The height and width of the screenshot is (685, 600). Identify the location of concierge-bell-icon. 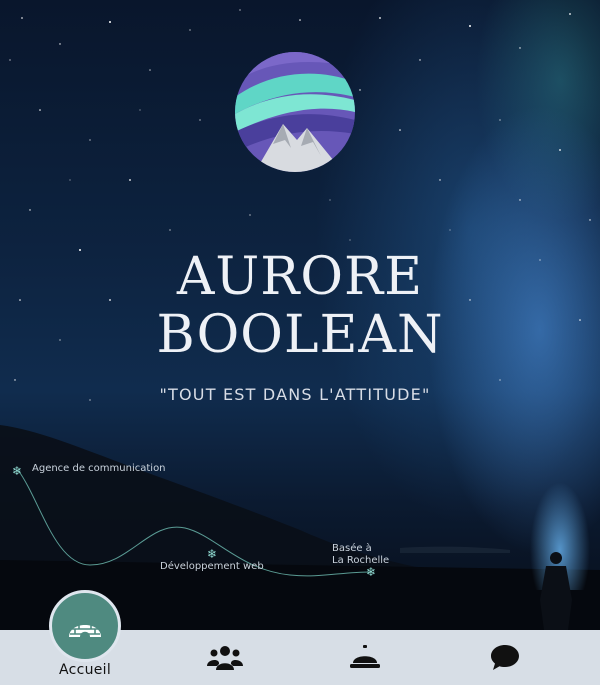
(365, 656).